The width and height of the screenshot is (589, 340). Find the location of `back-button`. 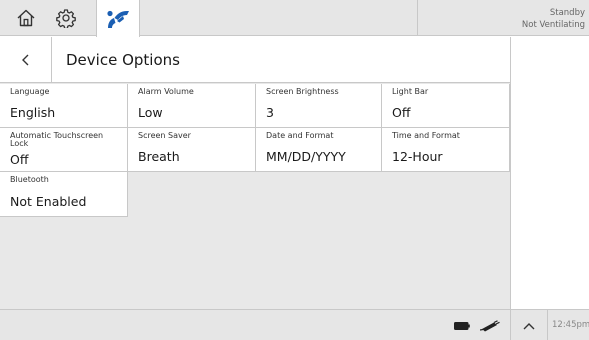

back-button is located at coordinates (26, 60).